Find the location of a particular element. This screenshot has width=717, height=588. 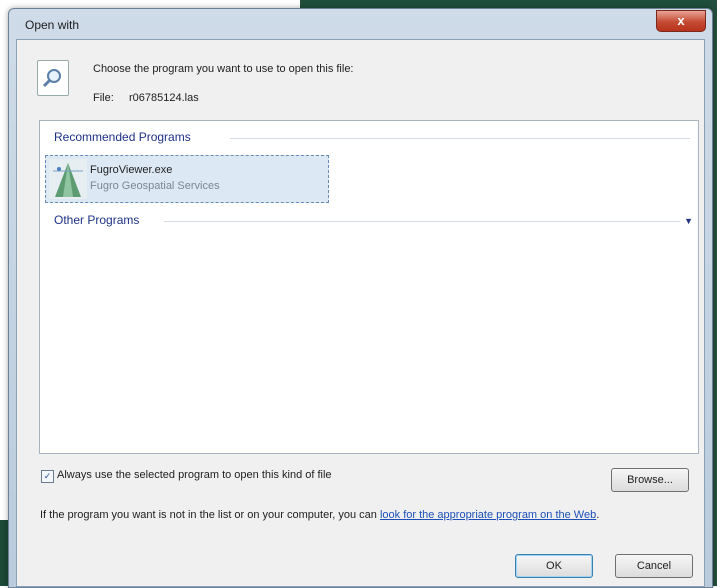

window-title: Open with is located at coordinates (52, 25).